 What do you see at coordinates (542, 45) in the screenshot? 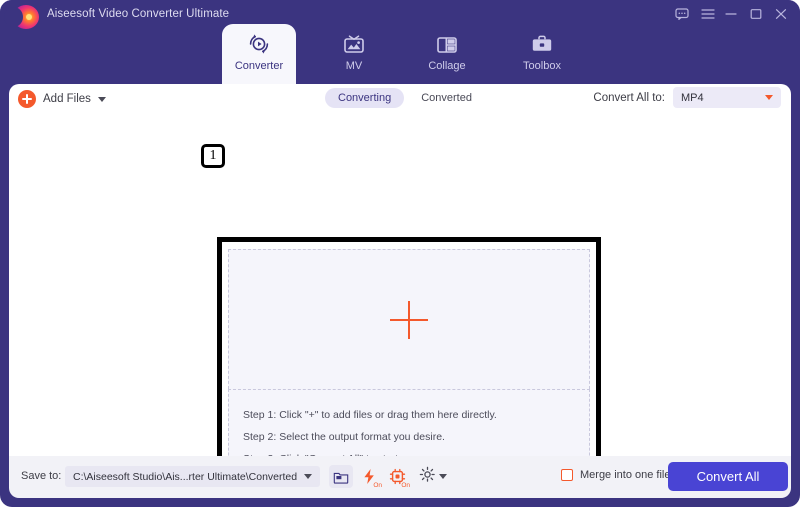
I see `toolbox-icon` at bounding box center [542, 45].